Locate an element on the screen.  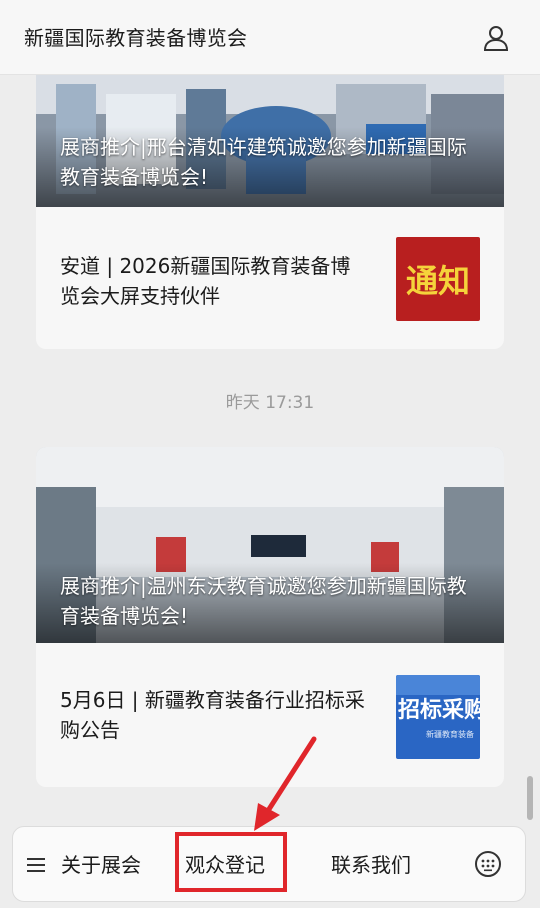
keyboard-icon is located at coordinates (488, 864).